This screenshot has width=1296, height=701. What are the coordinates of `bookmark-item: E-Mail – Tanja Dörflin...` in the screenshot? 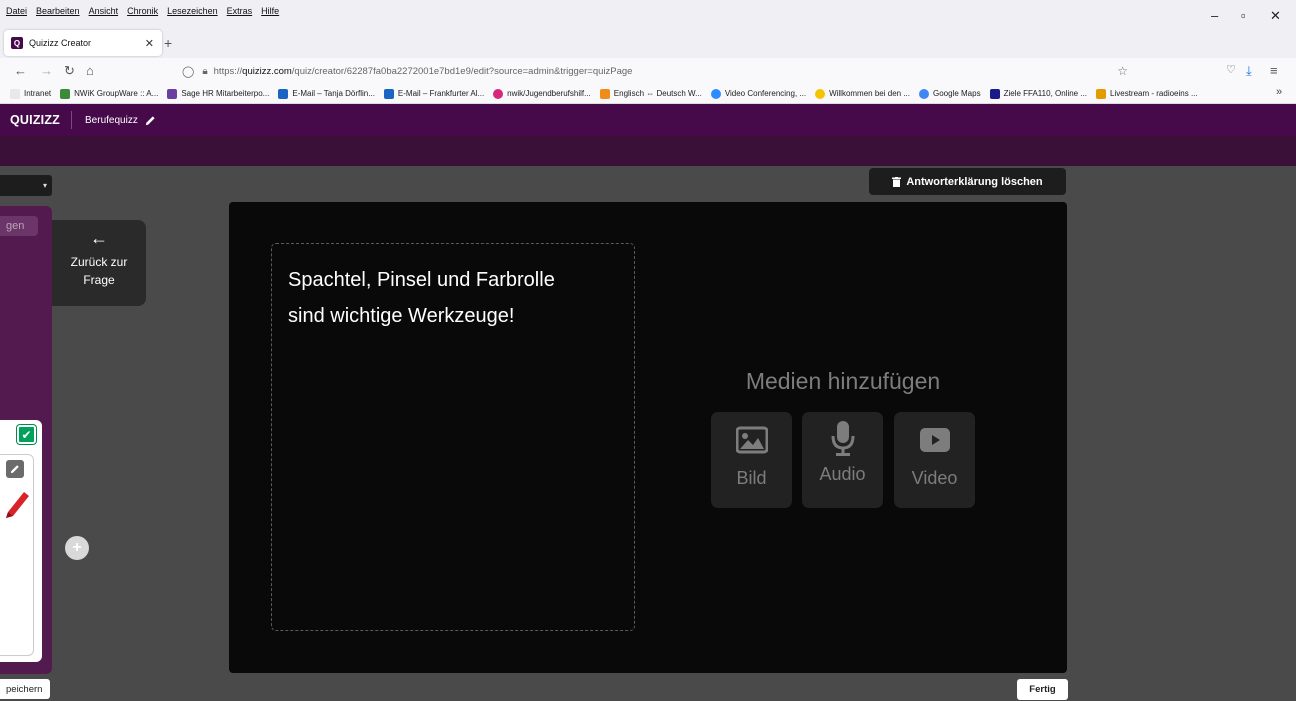 It's located at (326, 93).